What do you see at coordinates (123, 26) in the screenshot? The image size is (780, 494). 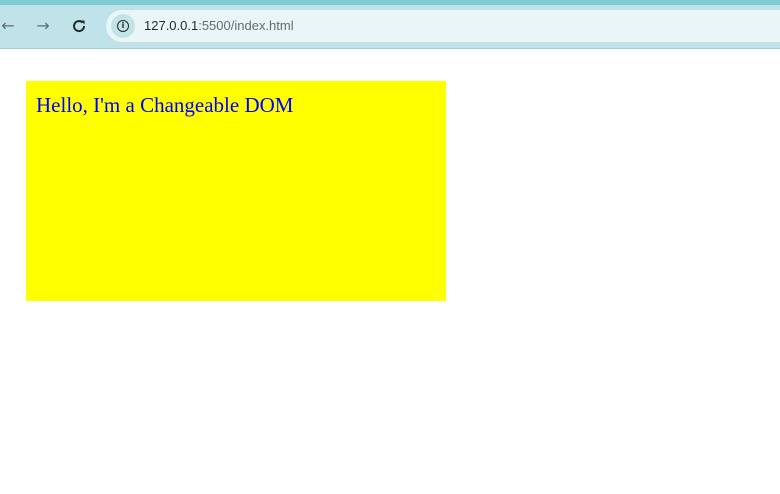 I see `site-info-icon: i` at bounding box center [123, 26].